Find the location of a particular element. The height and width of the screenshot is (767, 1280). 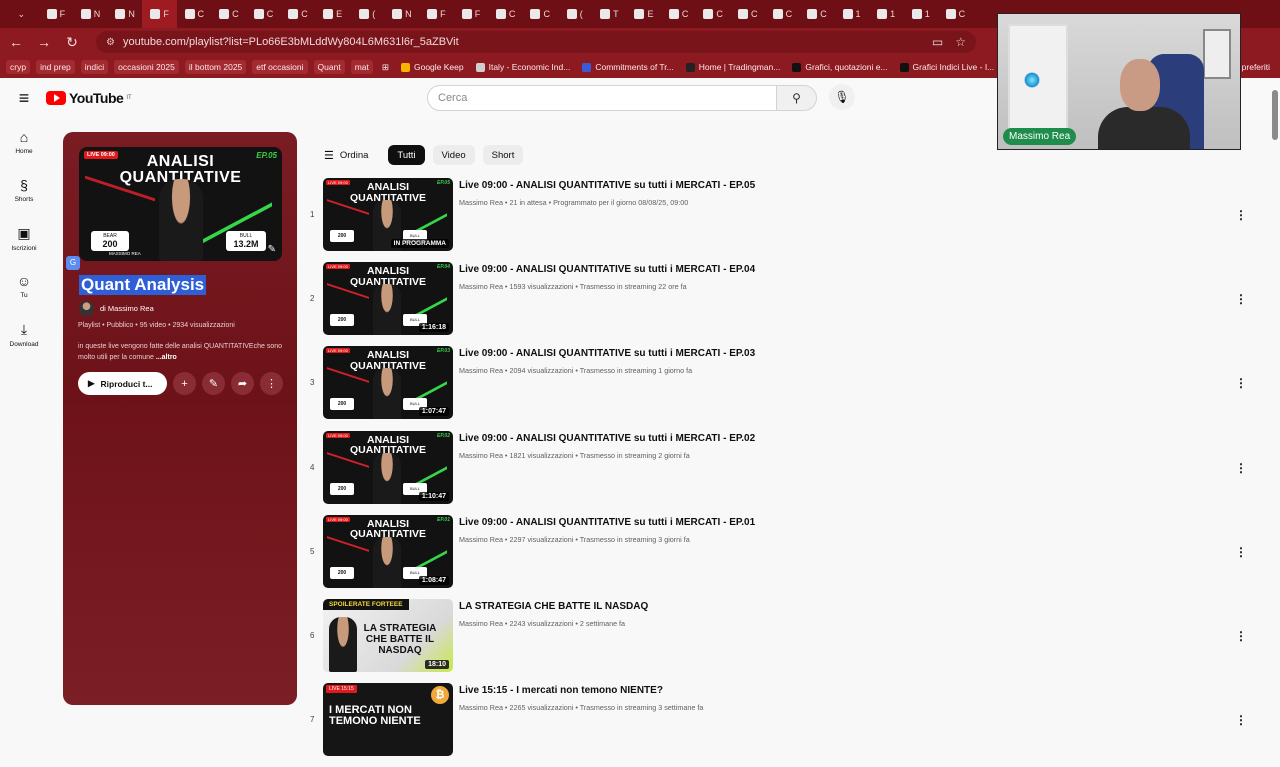

bookmark-star-icon: ☆ is located at coordinates (960, 42).